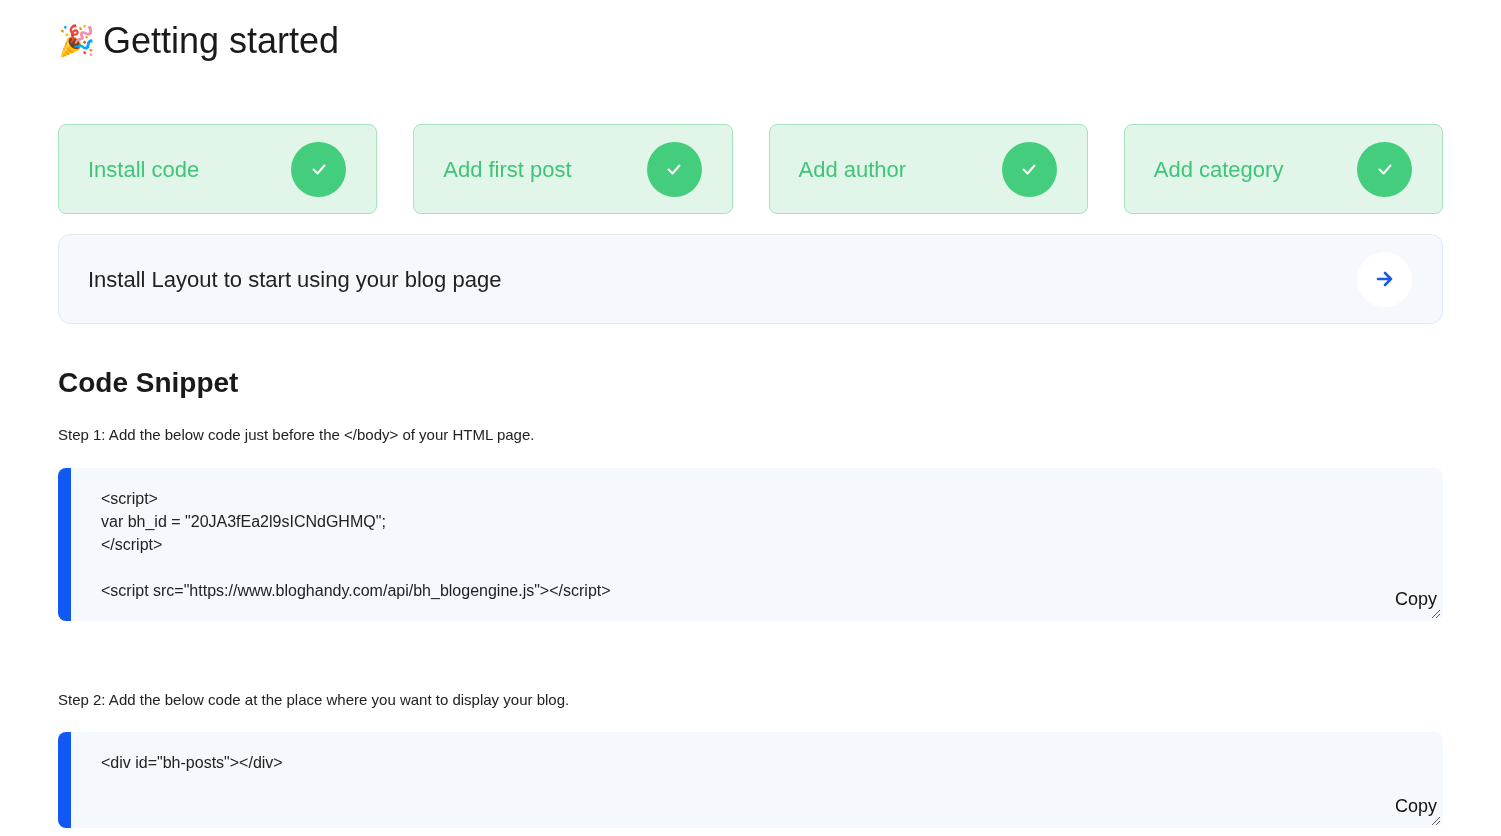 This screenshot has width=1501, height=836. Describe the element at coordinates (295, 279) in the screenshot. I see `banner-text: Install Layout to start using your blog page` at that location.